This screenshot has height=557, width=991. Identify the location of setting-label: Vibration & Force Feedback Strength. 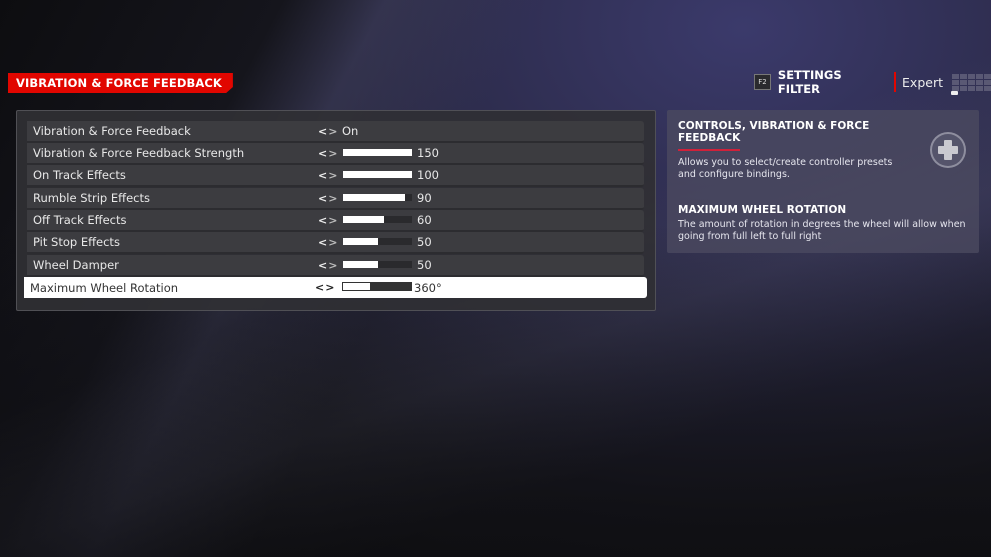
(139, 153).